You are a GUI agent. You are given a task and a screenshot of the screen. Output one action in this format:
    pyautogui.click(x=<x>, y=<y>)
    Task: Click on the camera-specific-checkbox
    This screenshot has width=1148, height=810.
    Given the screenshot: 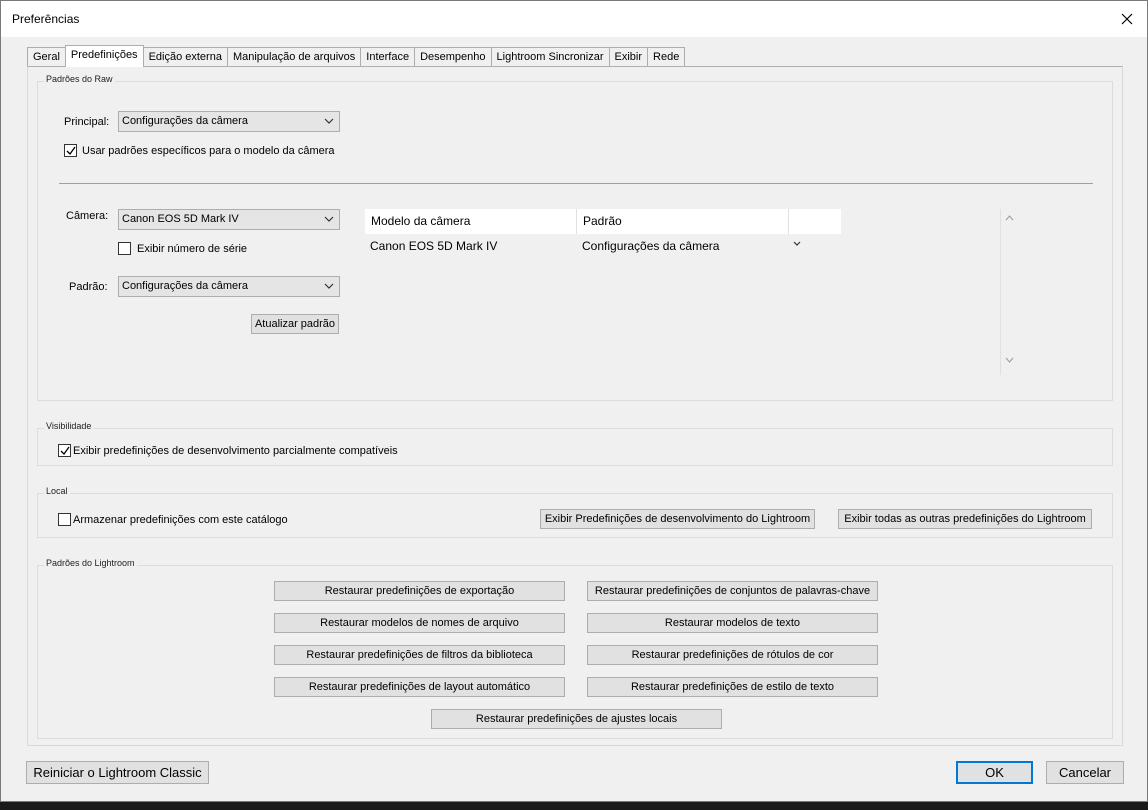 What is the action you would take?
    pyautogui.click(x=70, y=150)
    